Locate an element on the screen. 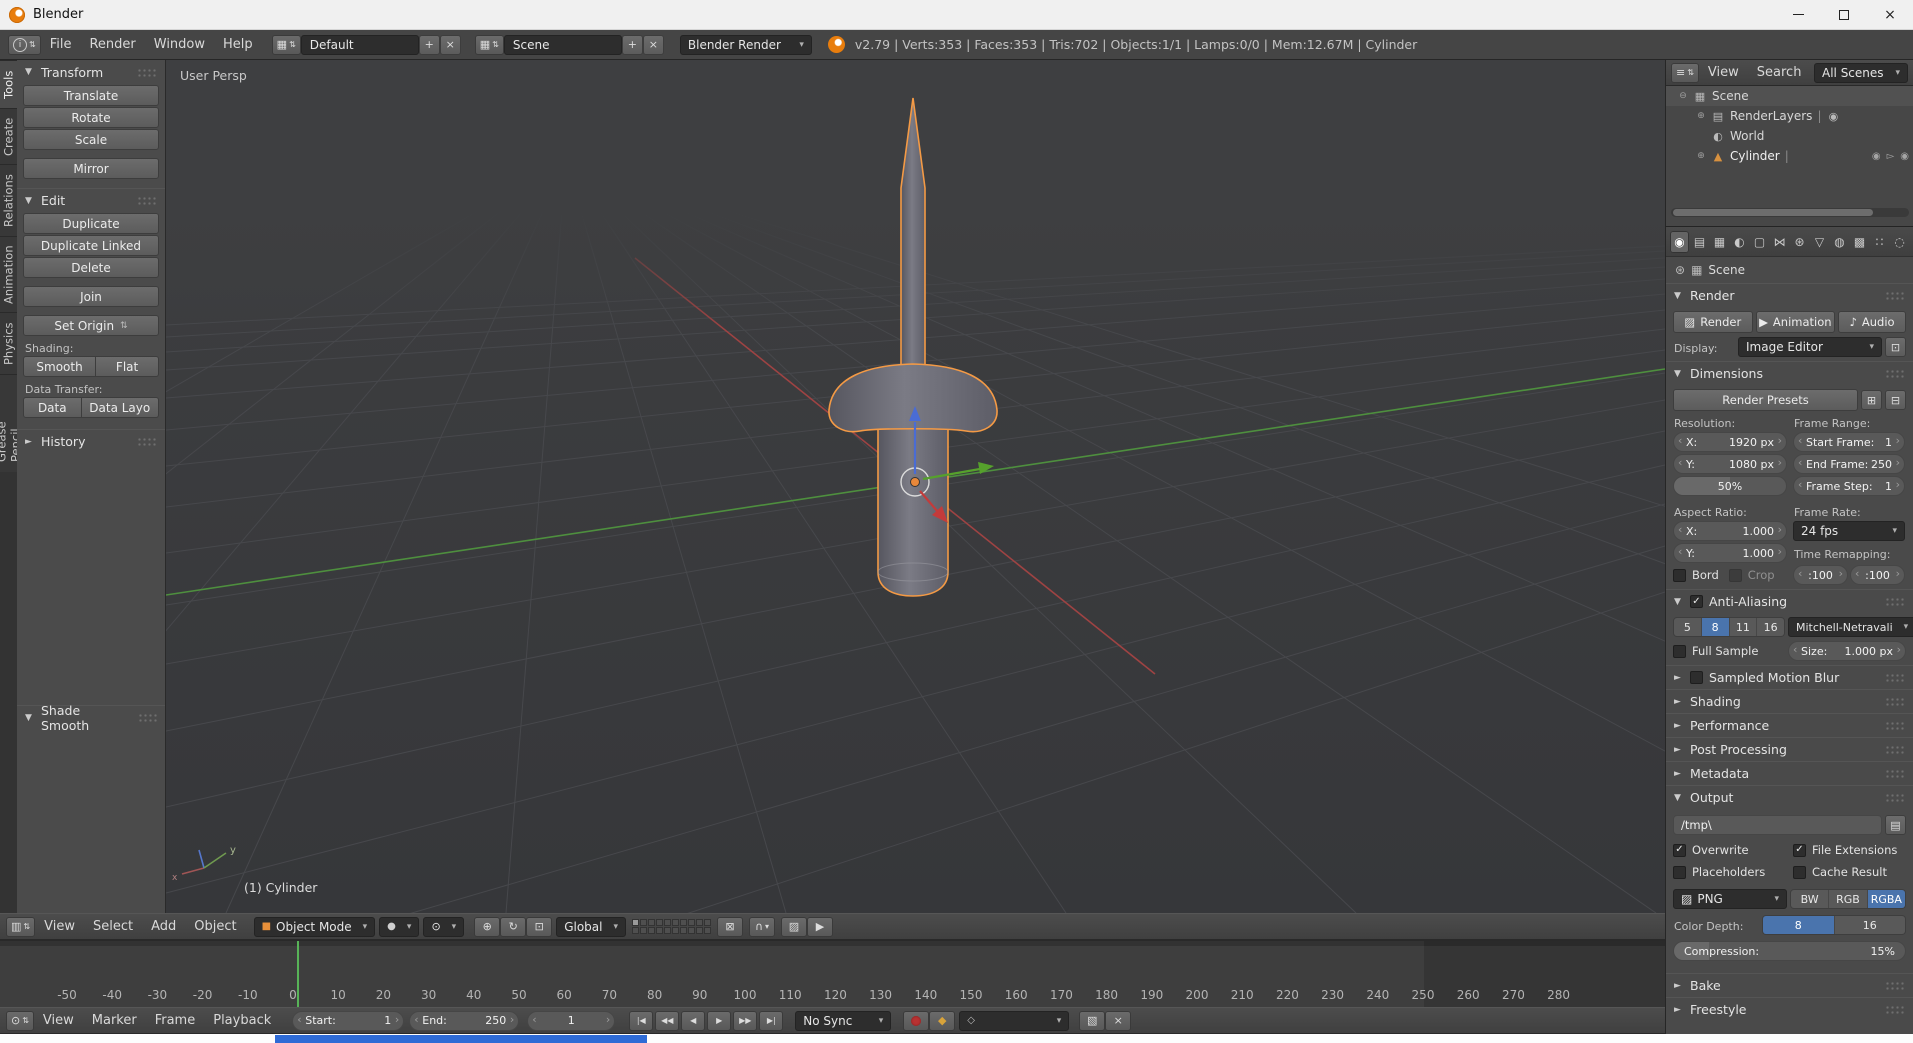 Image resolution: width=1913 pixels, height=1043 pixels. panel-header-output: ▼ Output is located at coordinates (1789, 797).